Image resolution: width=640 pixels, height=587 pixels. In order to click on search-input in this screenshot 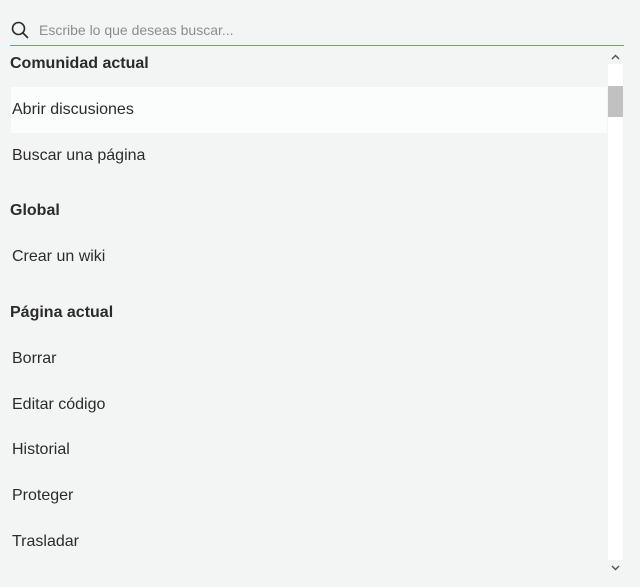, I will do `click(319, 30)`.